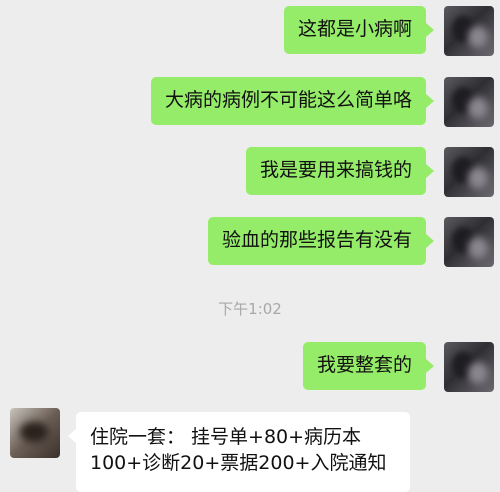  What do you see at coordinates (226, 437) in the screenshot?
I see `message-text-line: 住院一套： 挂号单+80+病历本` at bounding box center [226, 437].